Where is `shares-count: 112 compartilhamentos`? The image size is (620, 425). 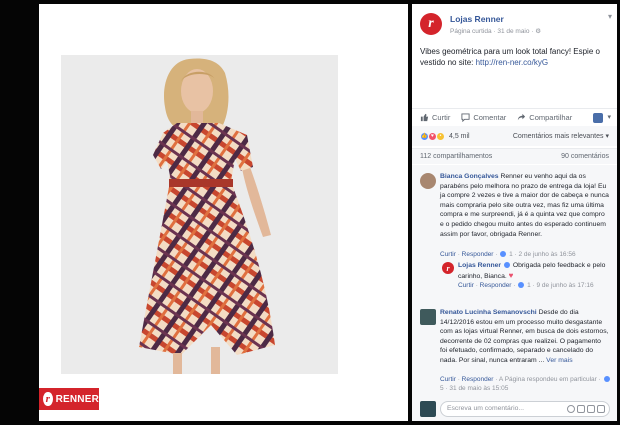
shares-count: 112 compartilhamentos is located at coordinates (456, 156).